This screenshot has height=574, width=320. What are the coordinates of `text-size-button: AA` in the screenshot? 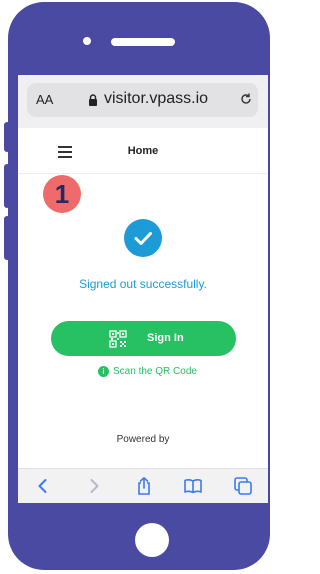 It's located at (44, 99).